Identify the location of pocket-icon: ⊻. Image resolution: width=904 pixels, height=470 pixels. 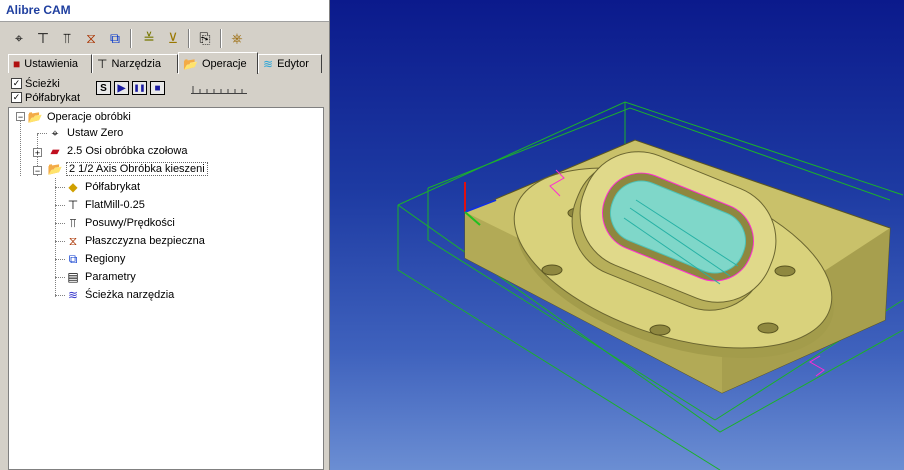
(173, 38).